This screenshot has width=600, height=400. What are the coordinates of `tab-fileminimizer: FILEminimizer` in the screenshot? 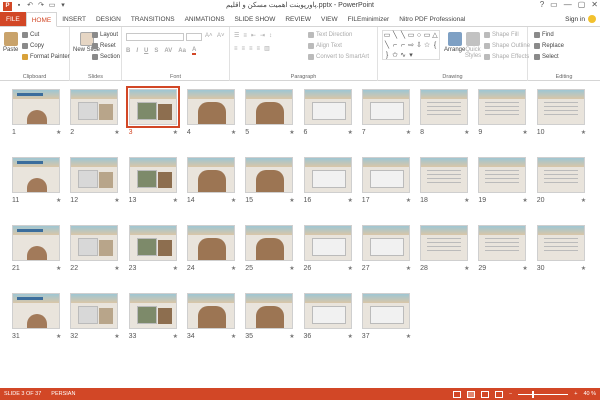 It's located at (369, 19).